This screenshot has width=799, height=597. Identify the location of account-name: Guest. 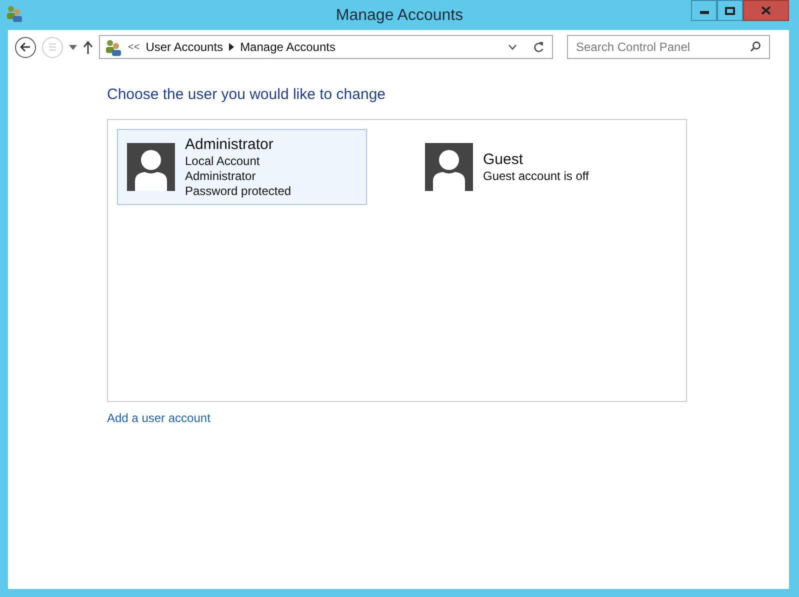
(503, 159).